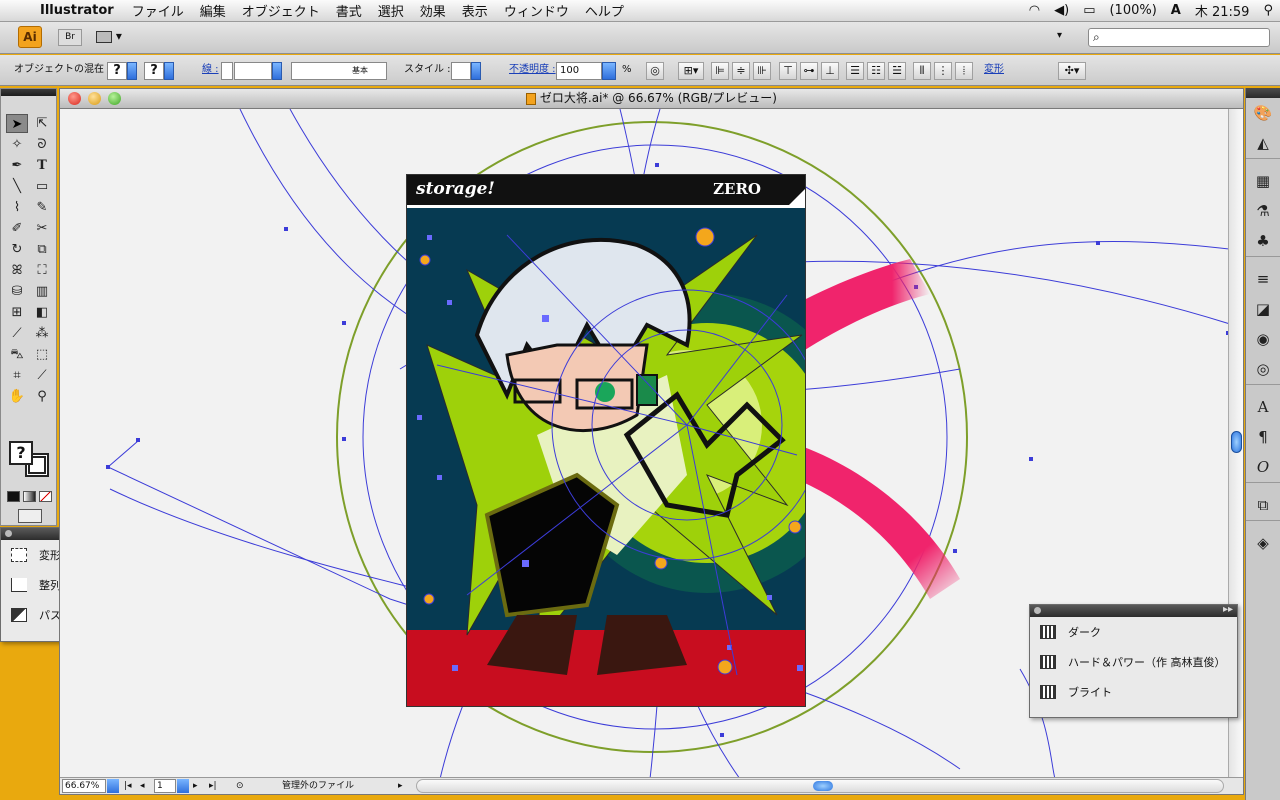  Describe the element at coordinates (475, 10) in the screenshot. I see `menu-view: 表示` at that location.